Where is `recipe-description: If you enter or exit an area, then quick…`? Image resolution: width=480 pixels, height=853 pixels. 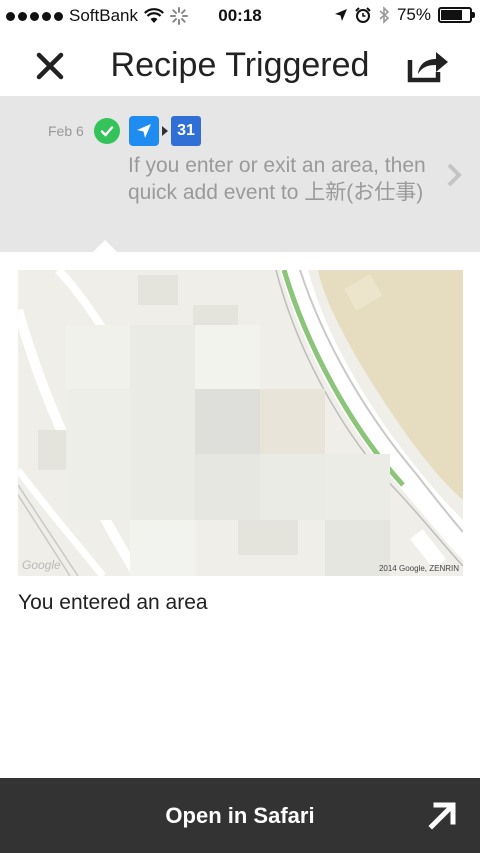 recipe-description: If you enter or exit an area, then quick… is located at coordinates (277, 179).